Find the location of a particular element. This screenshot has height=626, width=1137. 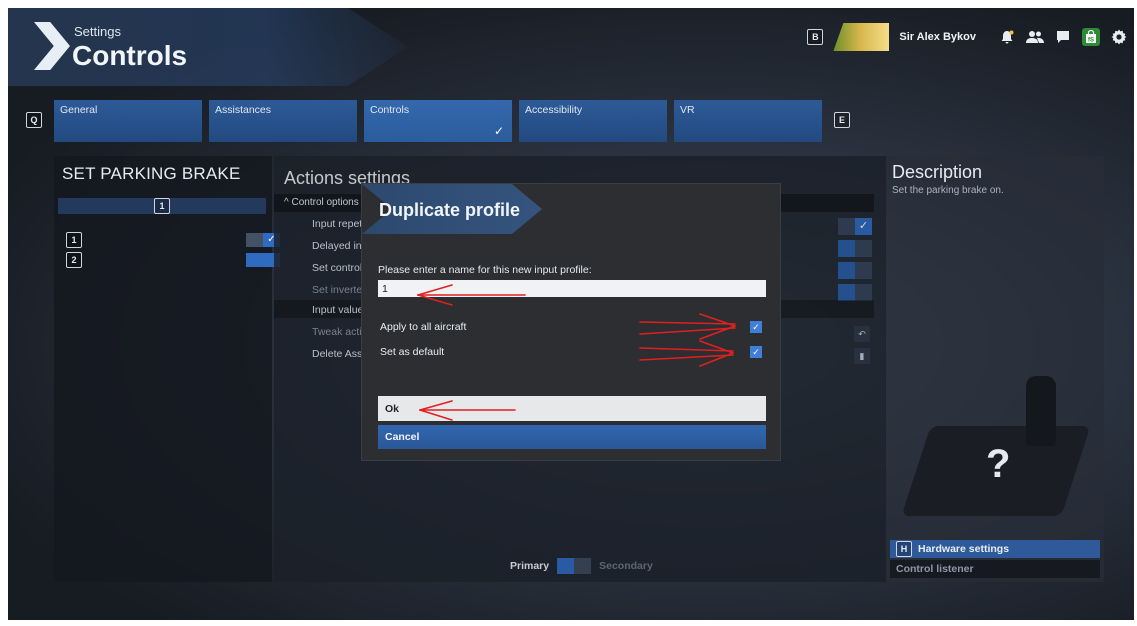

controller-illustration: ? is located at coordinates (996, 451).